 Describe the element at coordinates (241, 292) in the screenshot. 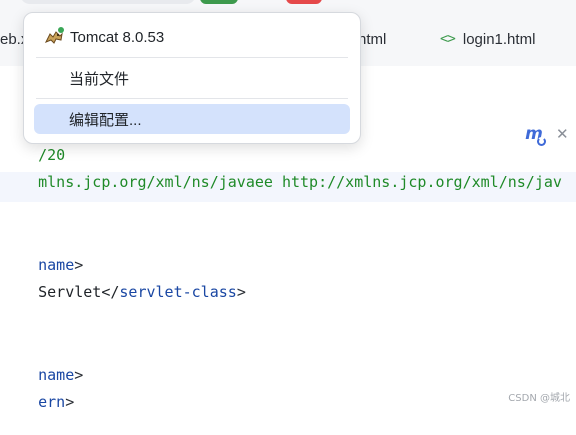

I see `code-line-6-bracket: >` at that location.